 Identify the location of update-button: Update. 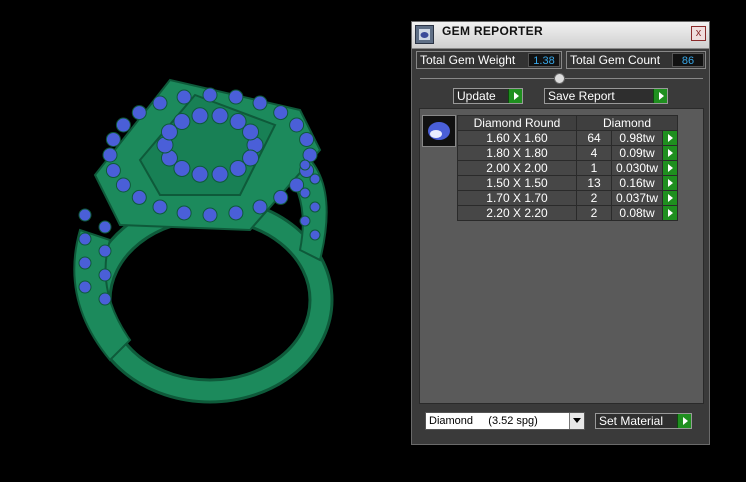
(488, 96).